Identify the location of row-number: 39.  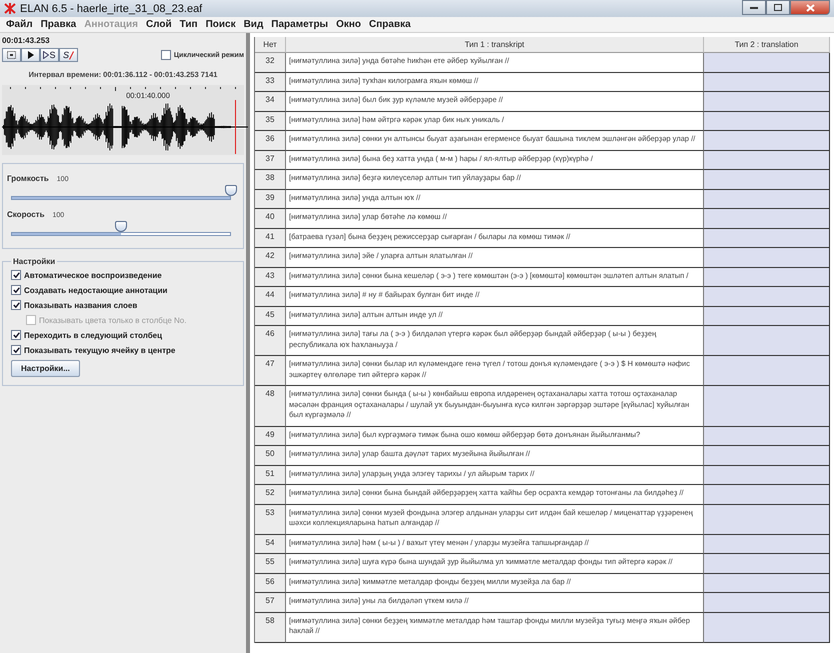
(270, 199).